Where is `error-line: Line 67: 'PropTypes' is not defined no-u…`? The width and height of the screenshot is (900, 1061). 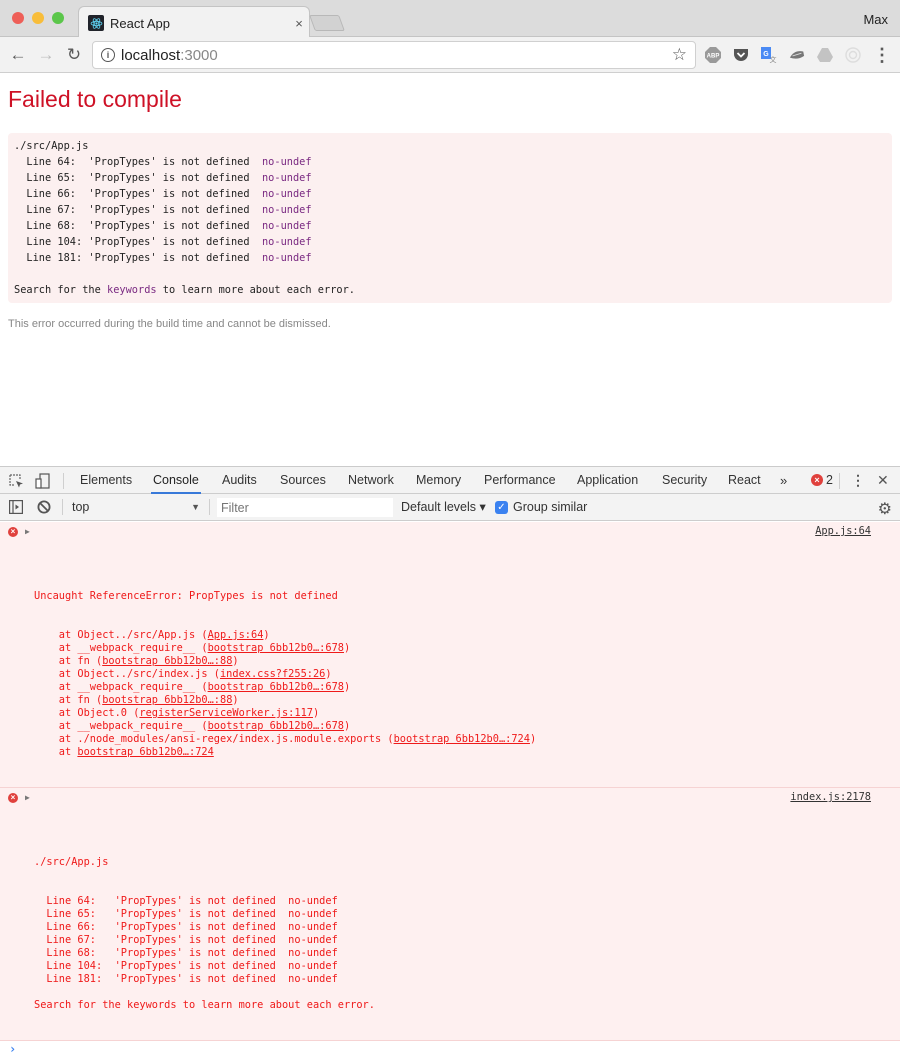 error-line: Line 67: 'PropTypes' is not defined no-u… is located at coordinates (450, 210).